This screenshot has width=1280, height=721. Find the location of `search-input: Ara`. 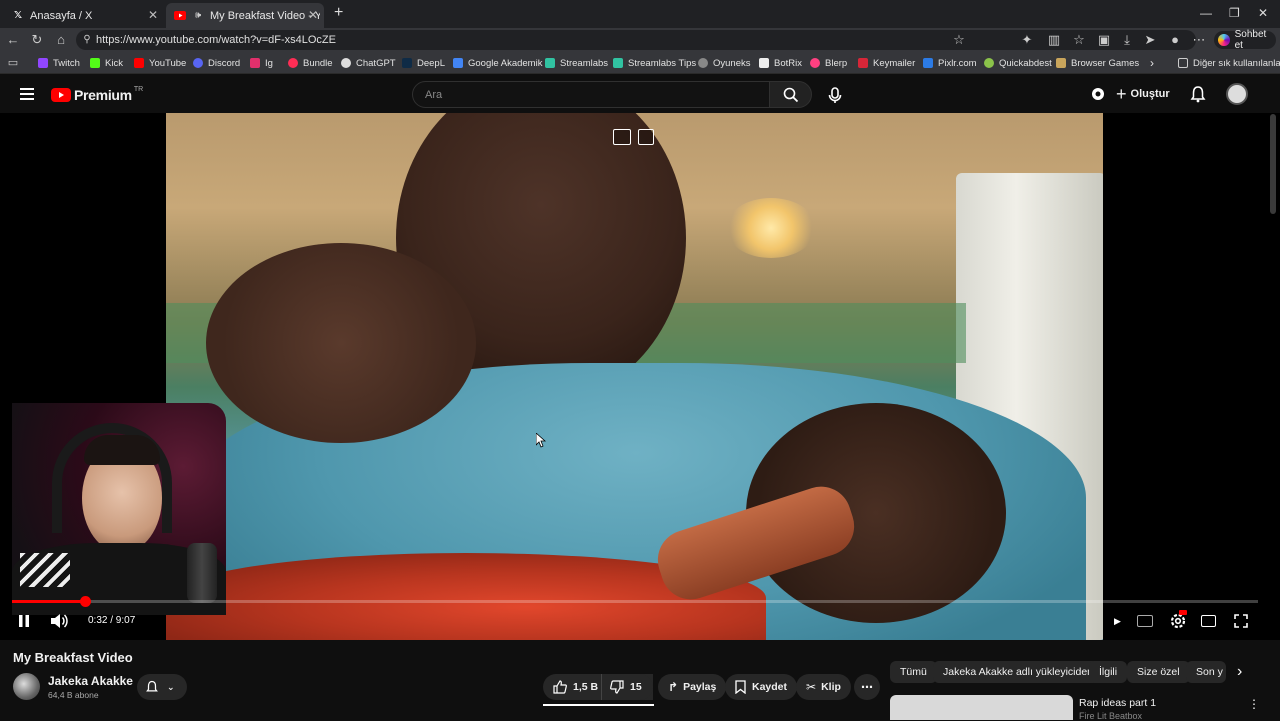

search-input: Ara is located at coordinates (591, 94).